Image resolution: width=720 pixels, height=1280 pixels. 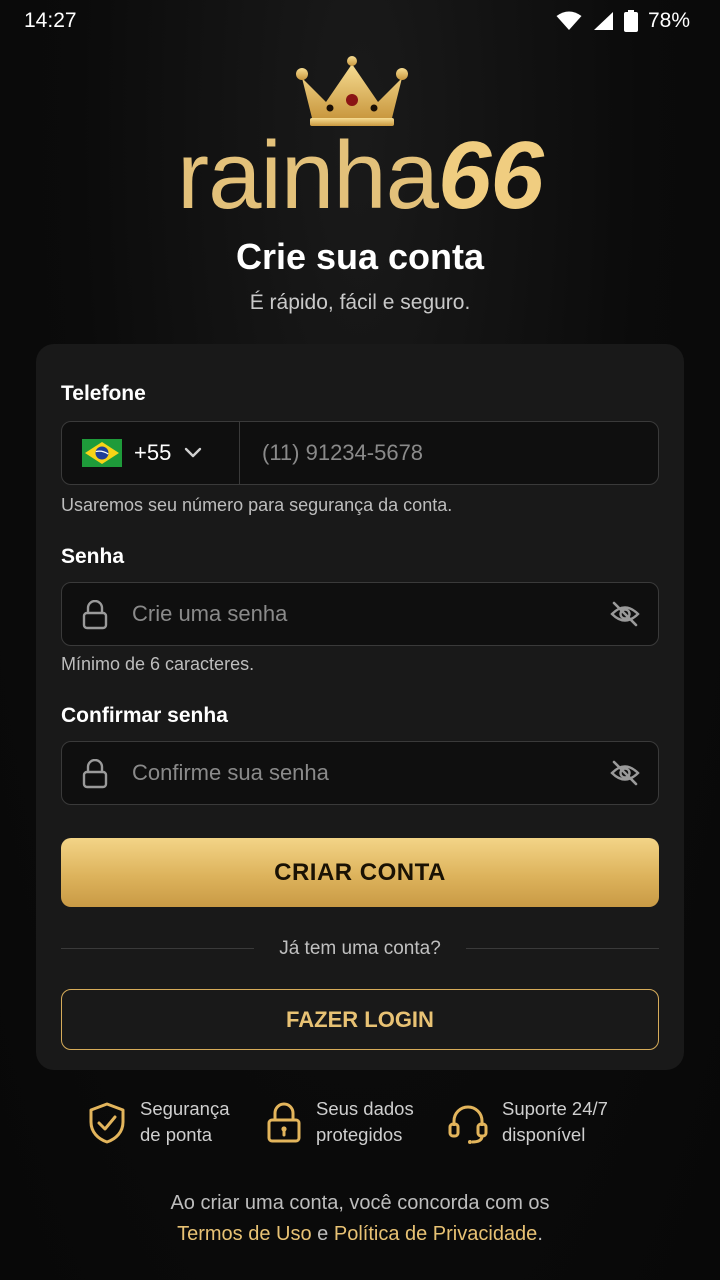 What do you see at coordinates (144, 715) in the screenshot?
I see `confirm-password-label: Confirmar senha` at bounding box center [144, 715].